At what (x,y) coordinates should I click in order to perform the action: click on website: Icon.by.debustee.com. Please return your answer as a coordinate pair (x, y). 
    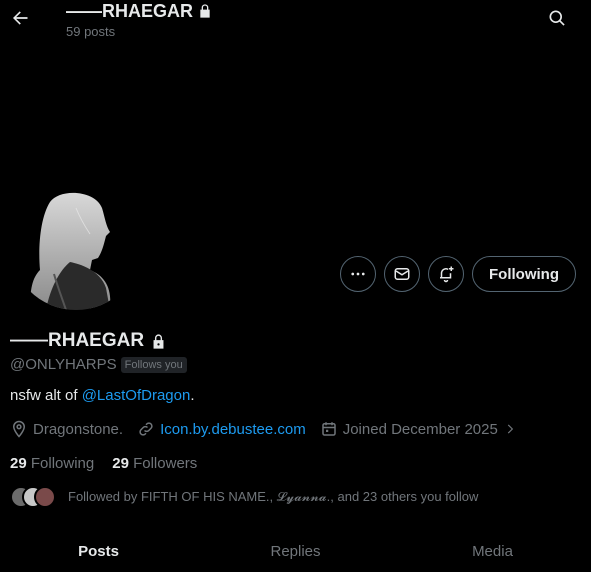
    Looking at the image, I should click on (221, 429).